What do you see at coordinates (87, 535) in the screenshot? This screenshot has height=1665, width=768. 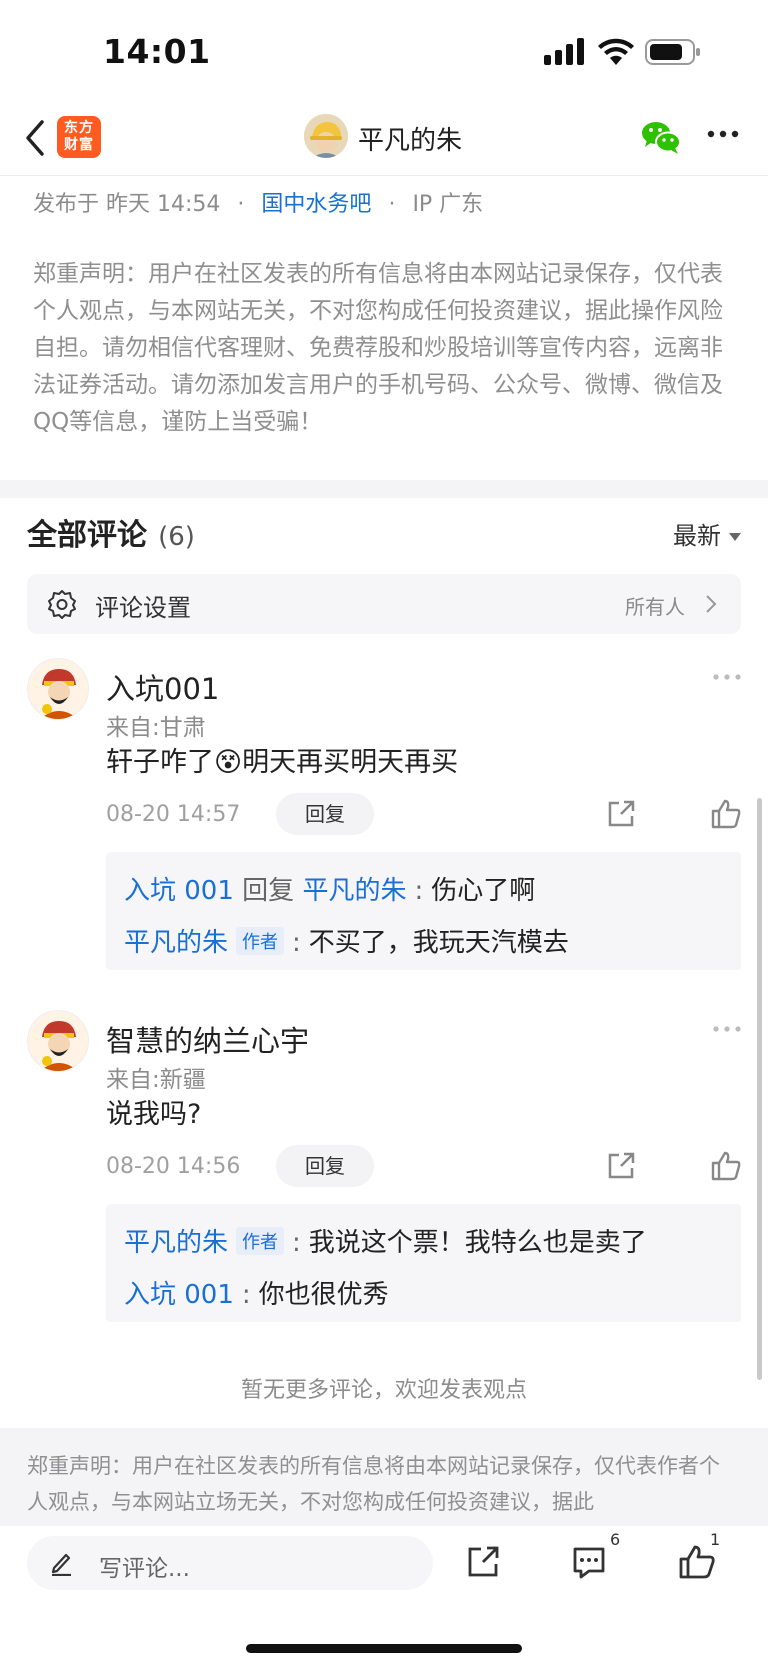 I see `comments-title: 全部评论` at bounding box center [87, 535].